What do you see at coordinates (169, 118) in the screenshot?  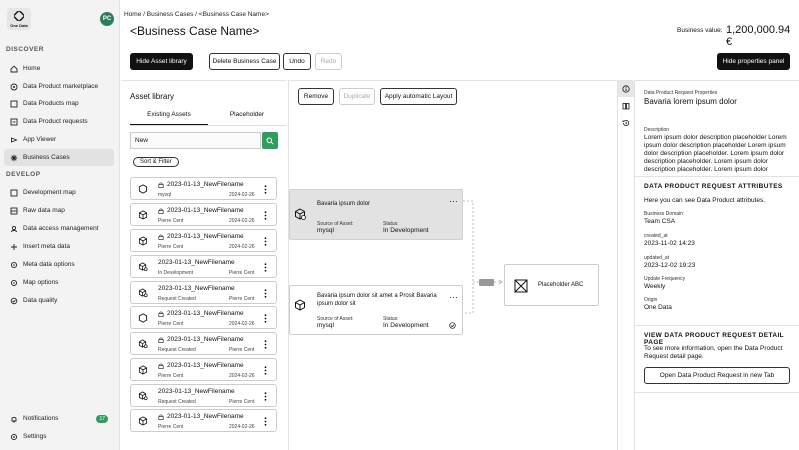 I see `tab-existing-assets: Existing Assets` at bounding box center [169, 118].